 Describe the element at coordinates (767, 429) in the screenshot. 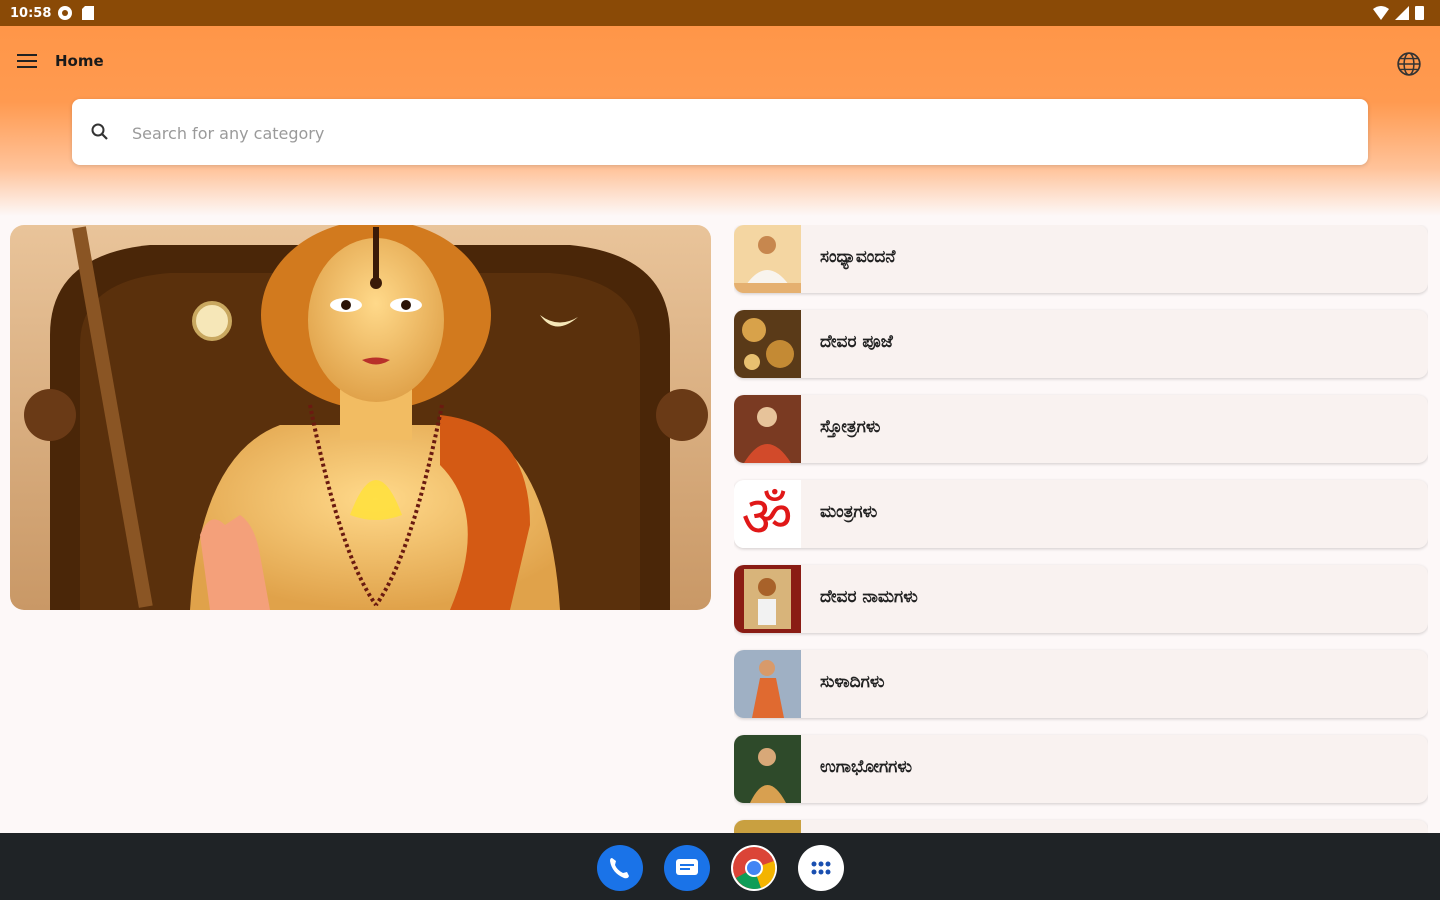

I see `stotragalu-thumbnail` at that location.